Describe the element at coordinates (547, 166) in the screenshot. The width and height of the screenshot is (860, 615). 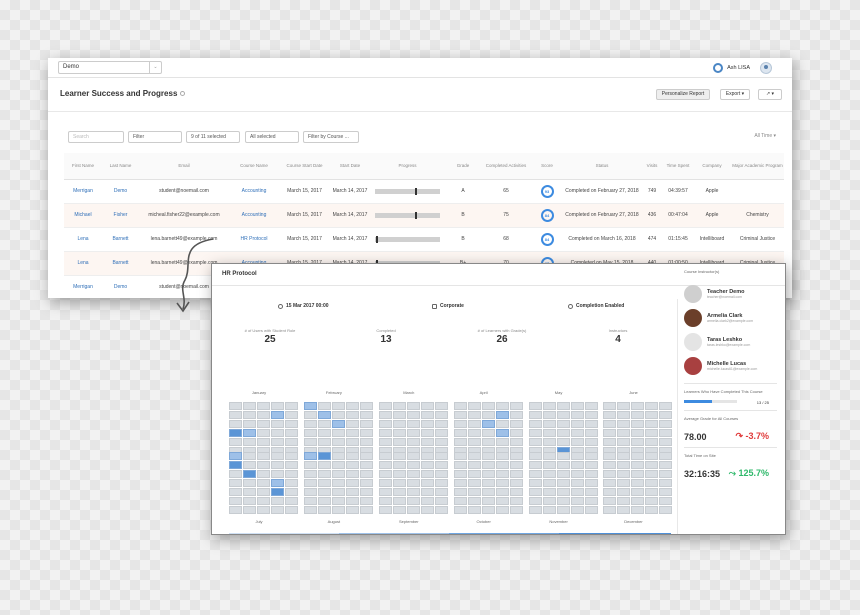
I see `column-header: Score` at that location.